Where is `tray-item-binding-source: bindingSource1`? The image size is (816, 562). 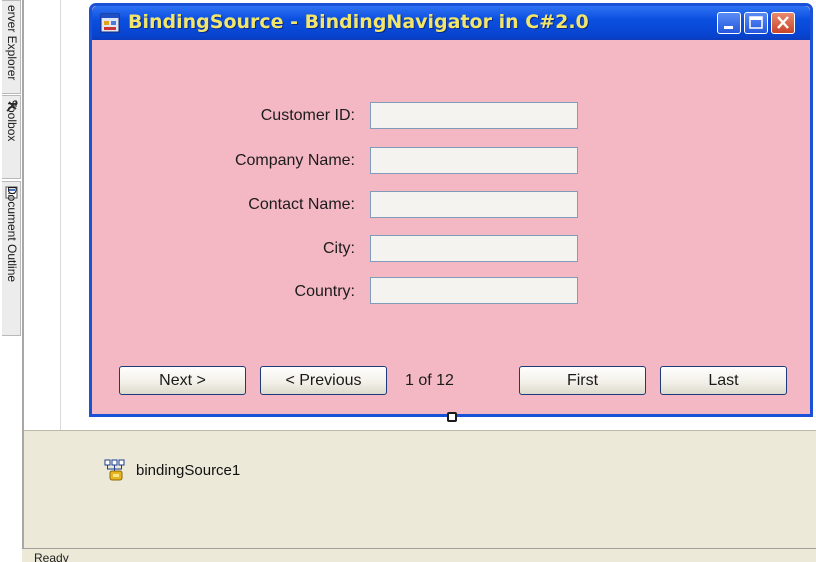 tray-item-binding-source: bindingSource1 is located at coordinates (172, 470).